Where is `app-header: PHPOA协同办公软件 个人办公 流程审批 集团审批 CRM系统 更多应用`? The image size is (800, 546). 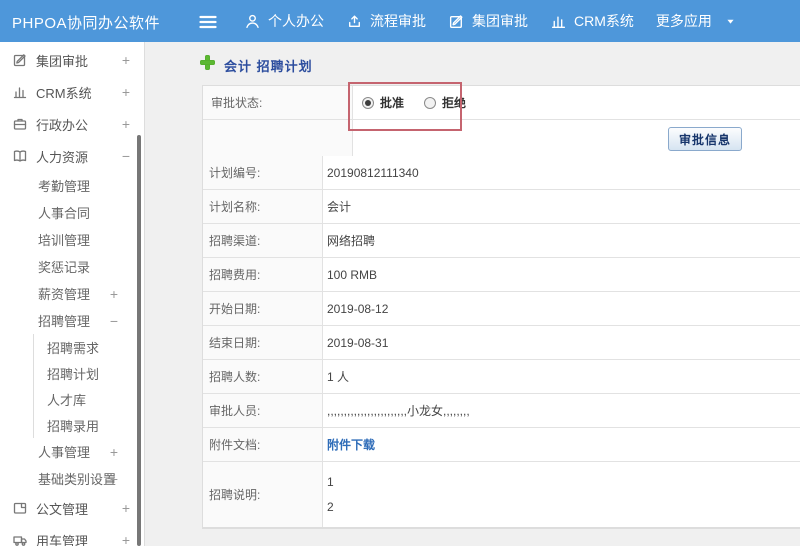
app-header: PHPOA协同办公软件 个人办公 流程审批 集团审批 CRM系统 更多应用 is located at coordinates (400, 21).